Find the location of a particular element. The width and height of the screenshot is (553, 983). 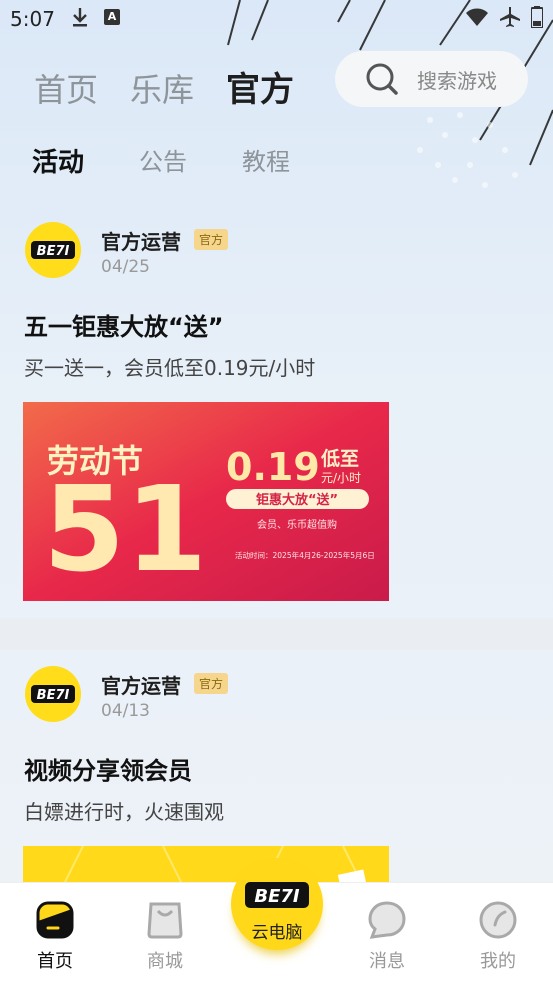

divider is located at coordinates (276, 634).